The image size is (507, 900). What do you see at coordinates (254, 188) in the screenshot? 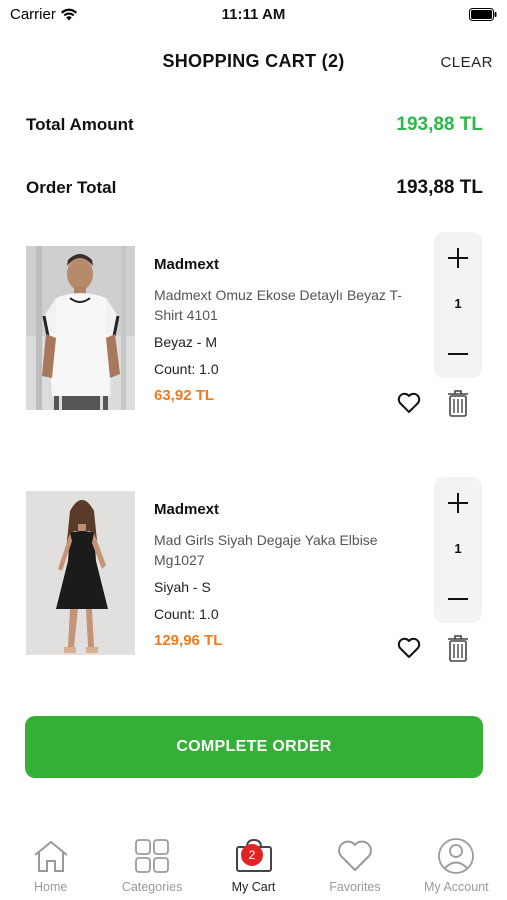
I see `order-total-row: Order Total 193,88 TL` at bounding box center [254, 188].